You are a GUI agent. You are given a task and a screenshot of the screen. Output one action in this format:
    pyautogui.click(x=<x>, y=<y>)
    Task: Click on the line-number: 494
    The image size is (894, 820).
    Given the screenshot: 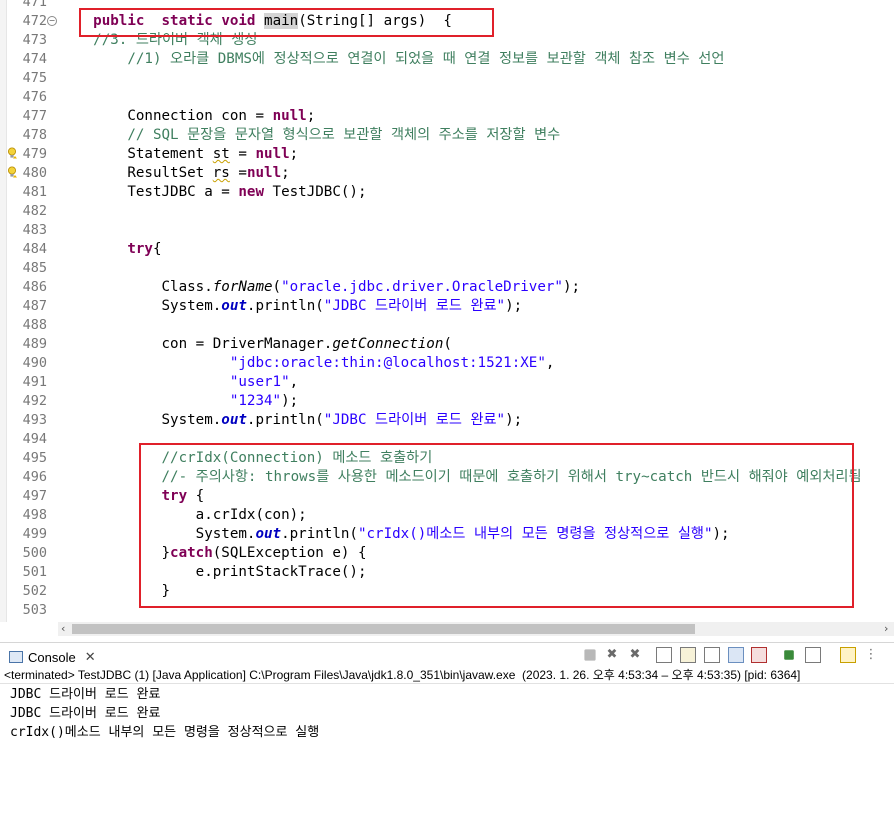 What is the action you would take?
    pyautogui.click(x=34, y=439)
    